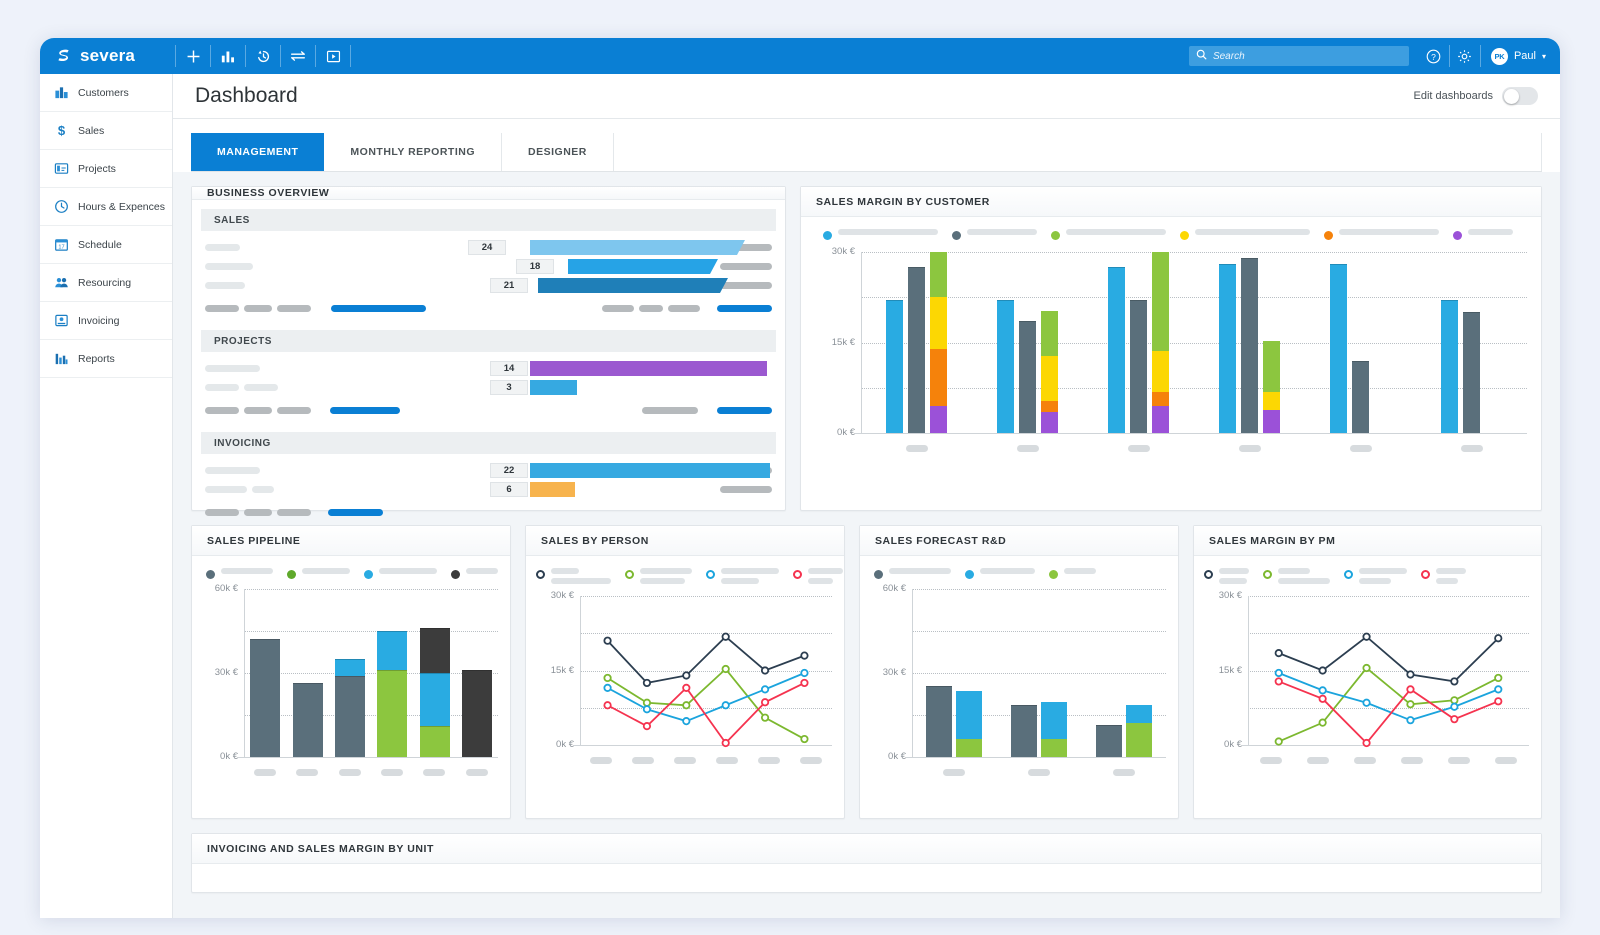 This screenshot has width=1600, height=935. I want to click on sidebar-item-customers: Customers, so click(106, 93).